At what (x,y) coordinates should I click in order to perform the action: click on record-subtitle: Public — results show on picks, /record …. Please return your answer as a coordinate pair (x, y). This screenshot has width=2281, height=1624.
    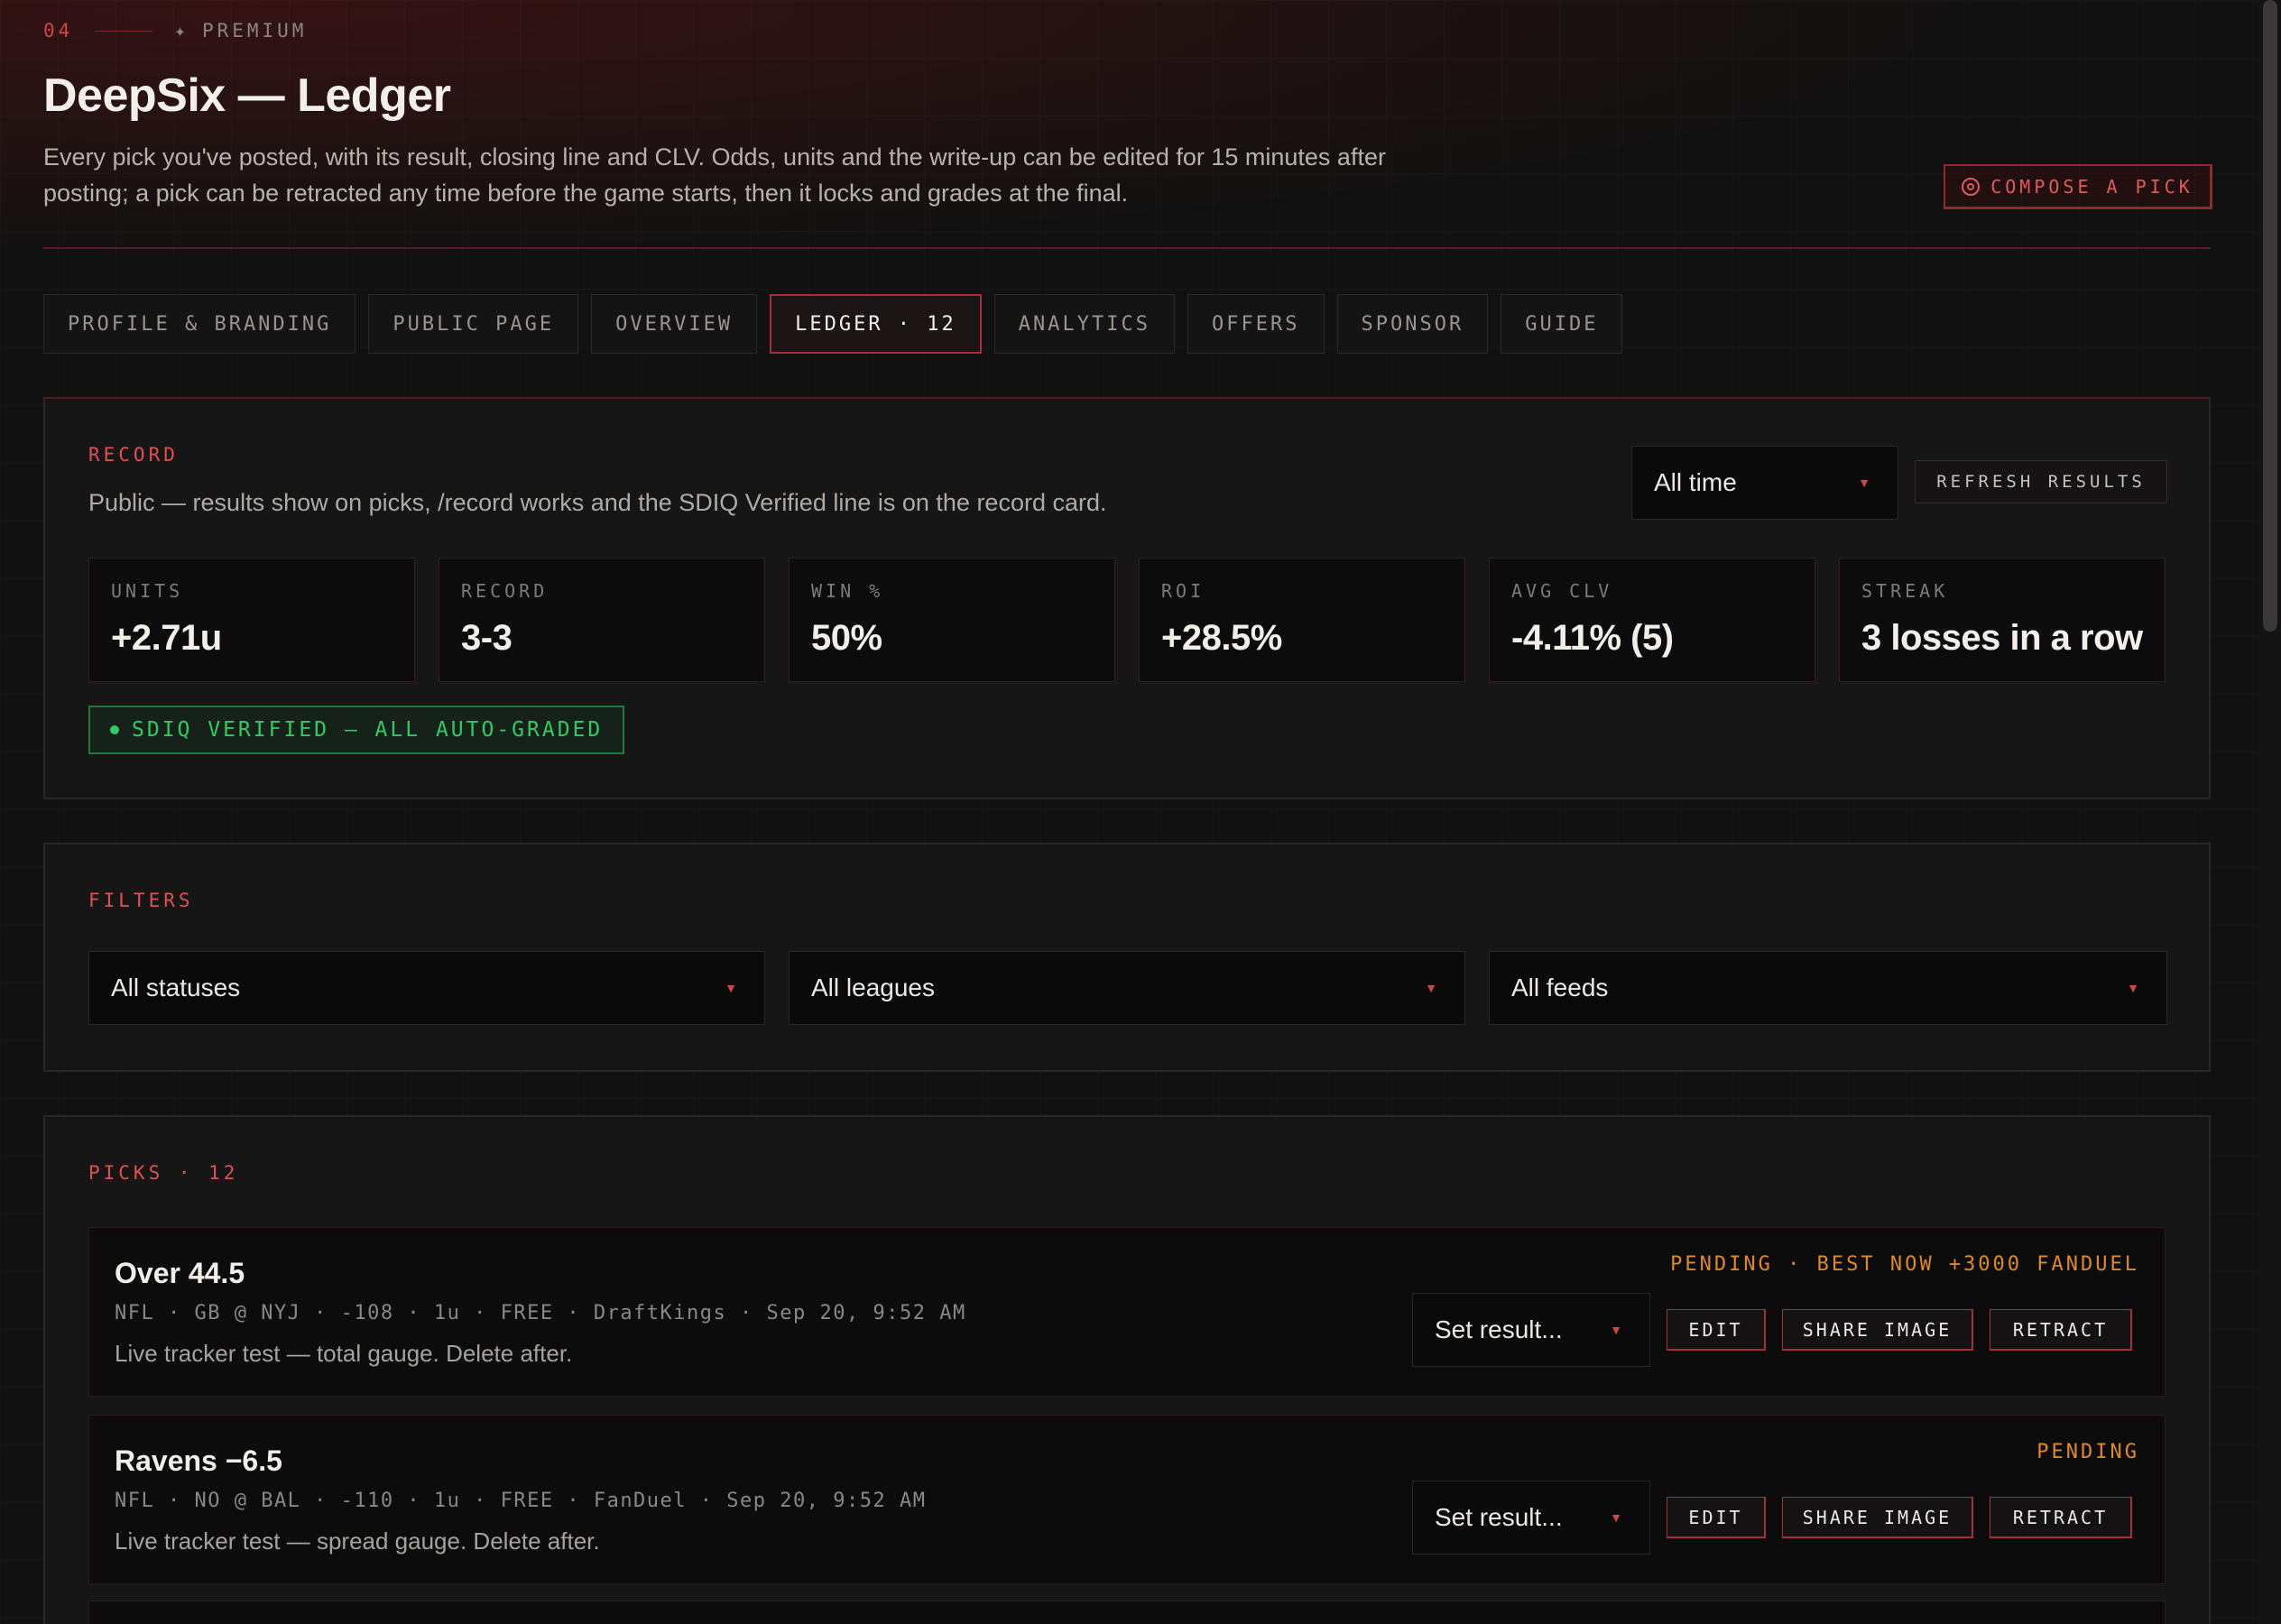
    Looking at the image, I should click on (597, 503).